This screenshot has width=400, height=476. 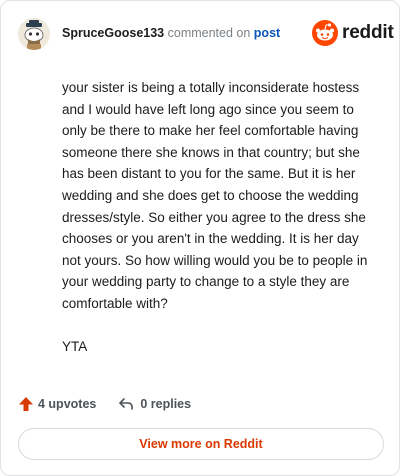 What do you see at coordinates (26, 404) in the screenshot?
I see `upvote-arrow-icon` at bounding box center [26, 404].